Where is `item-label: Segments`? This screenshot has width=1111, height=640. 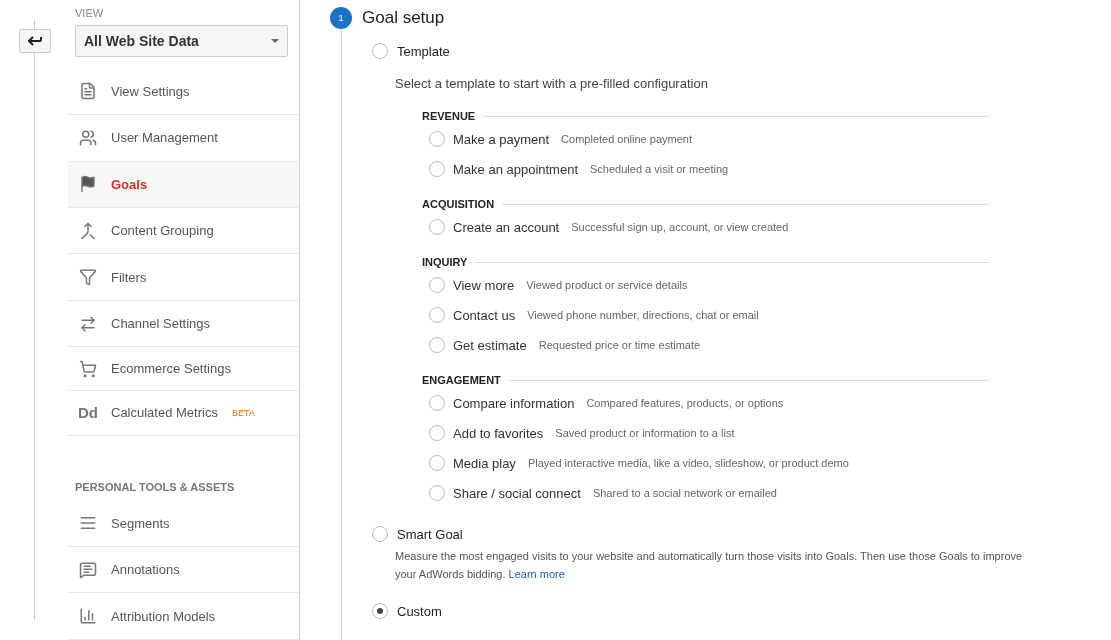
item-label: Segments is located at coordinates (140, 523).